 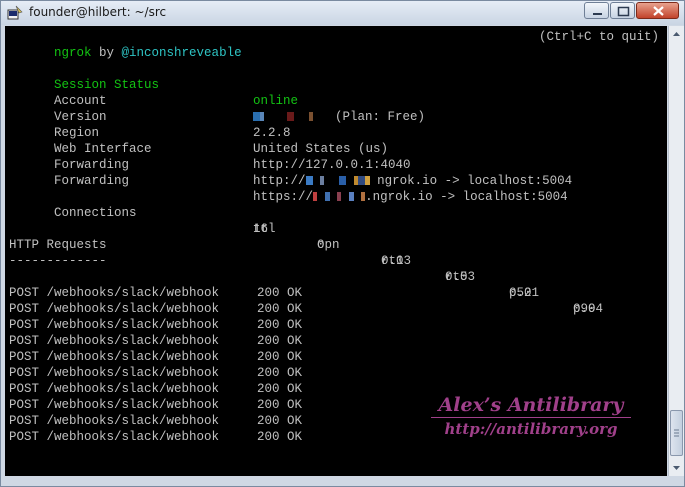 What do you see at coordinates (676, 433) in the screenshot?
I see `scroll-thumb` at bounding box center [676, 433].